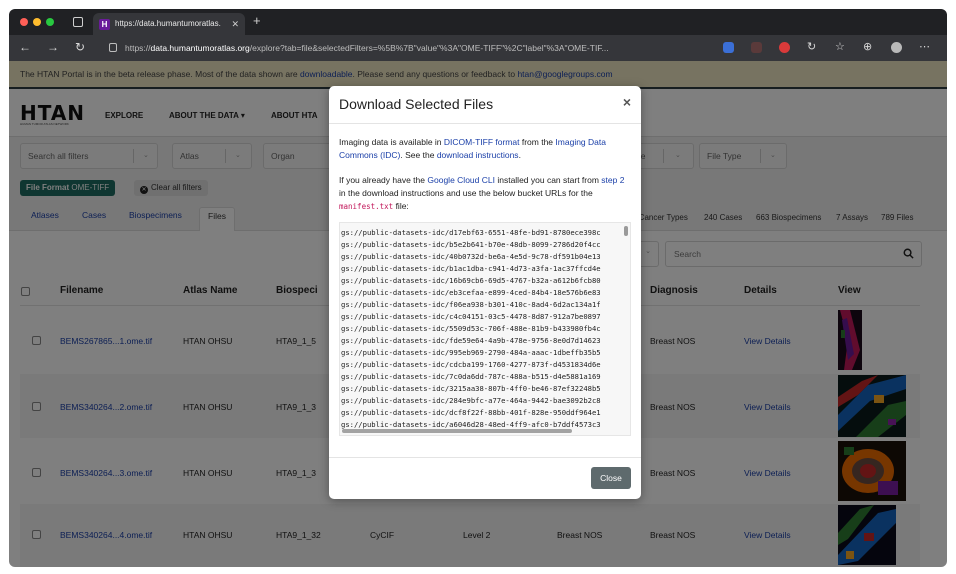  What do you see at coordinates (611, 478) in the screenshot?
I see `close-button: Close` at bounding box center [611, 478].